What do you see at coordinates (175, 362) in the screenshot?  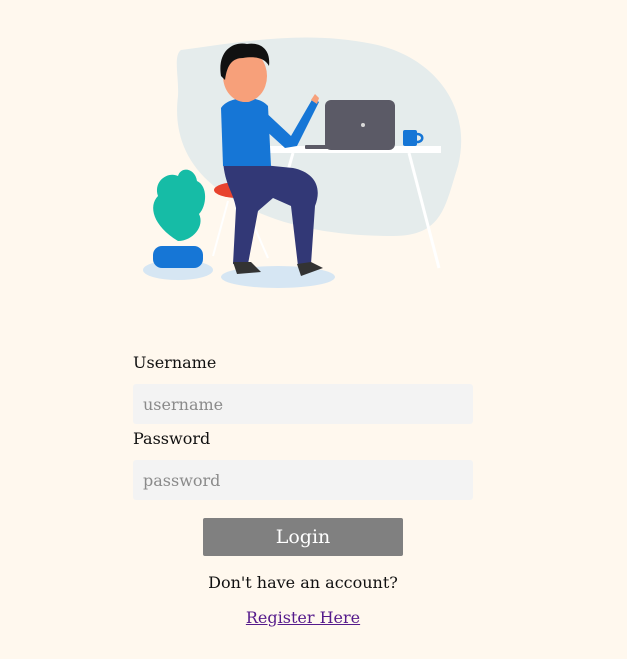 I see `username-label: Username` at bounding box center [175, 362].